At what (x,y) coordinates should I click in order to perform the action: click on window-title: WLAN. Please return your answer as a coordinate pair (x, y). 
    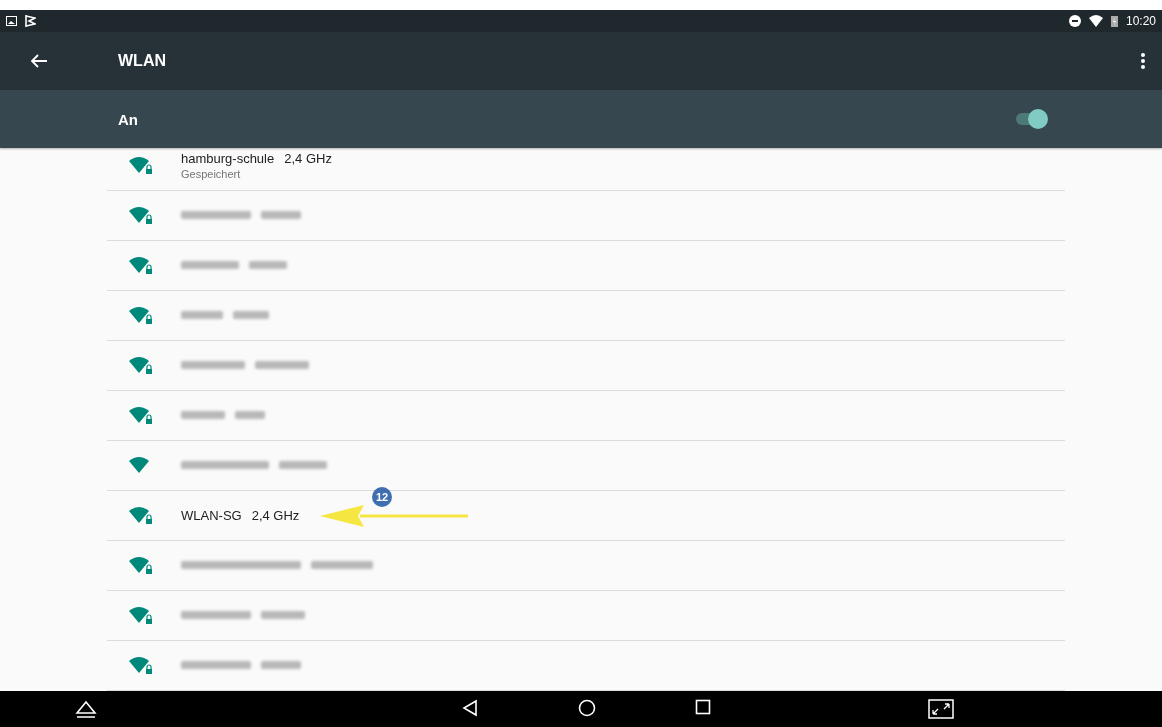
    Looking at the image, I should click on (142, 61).